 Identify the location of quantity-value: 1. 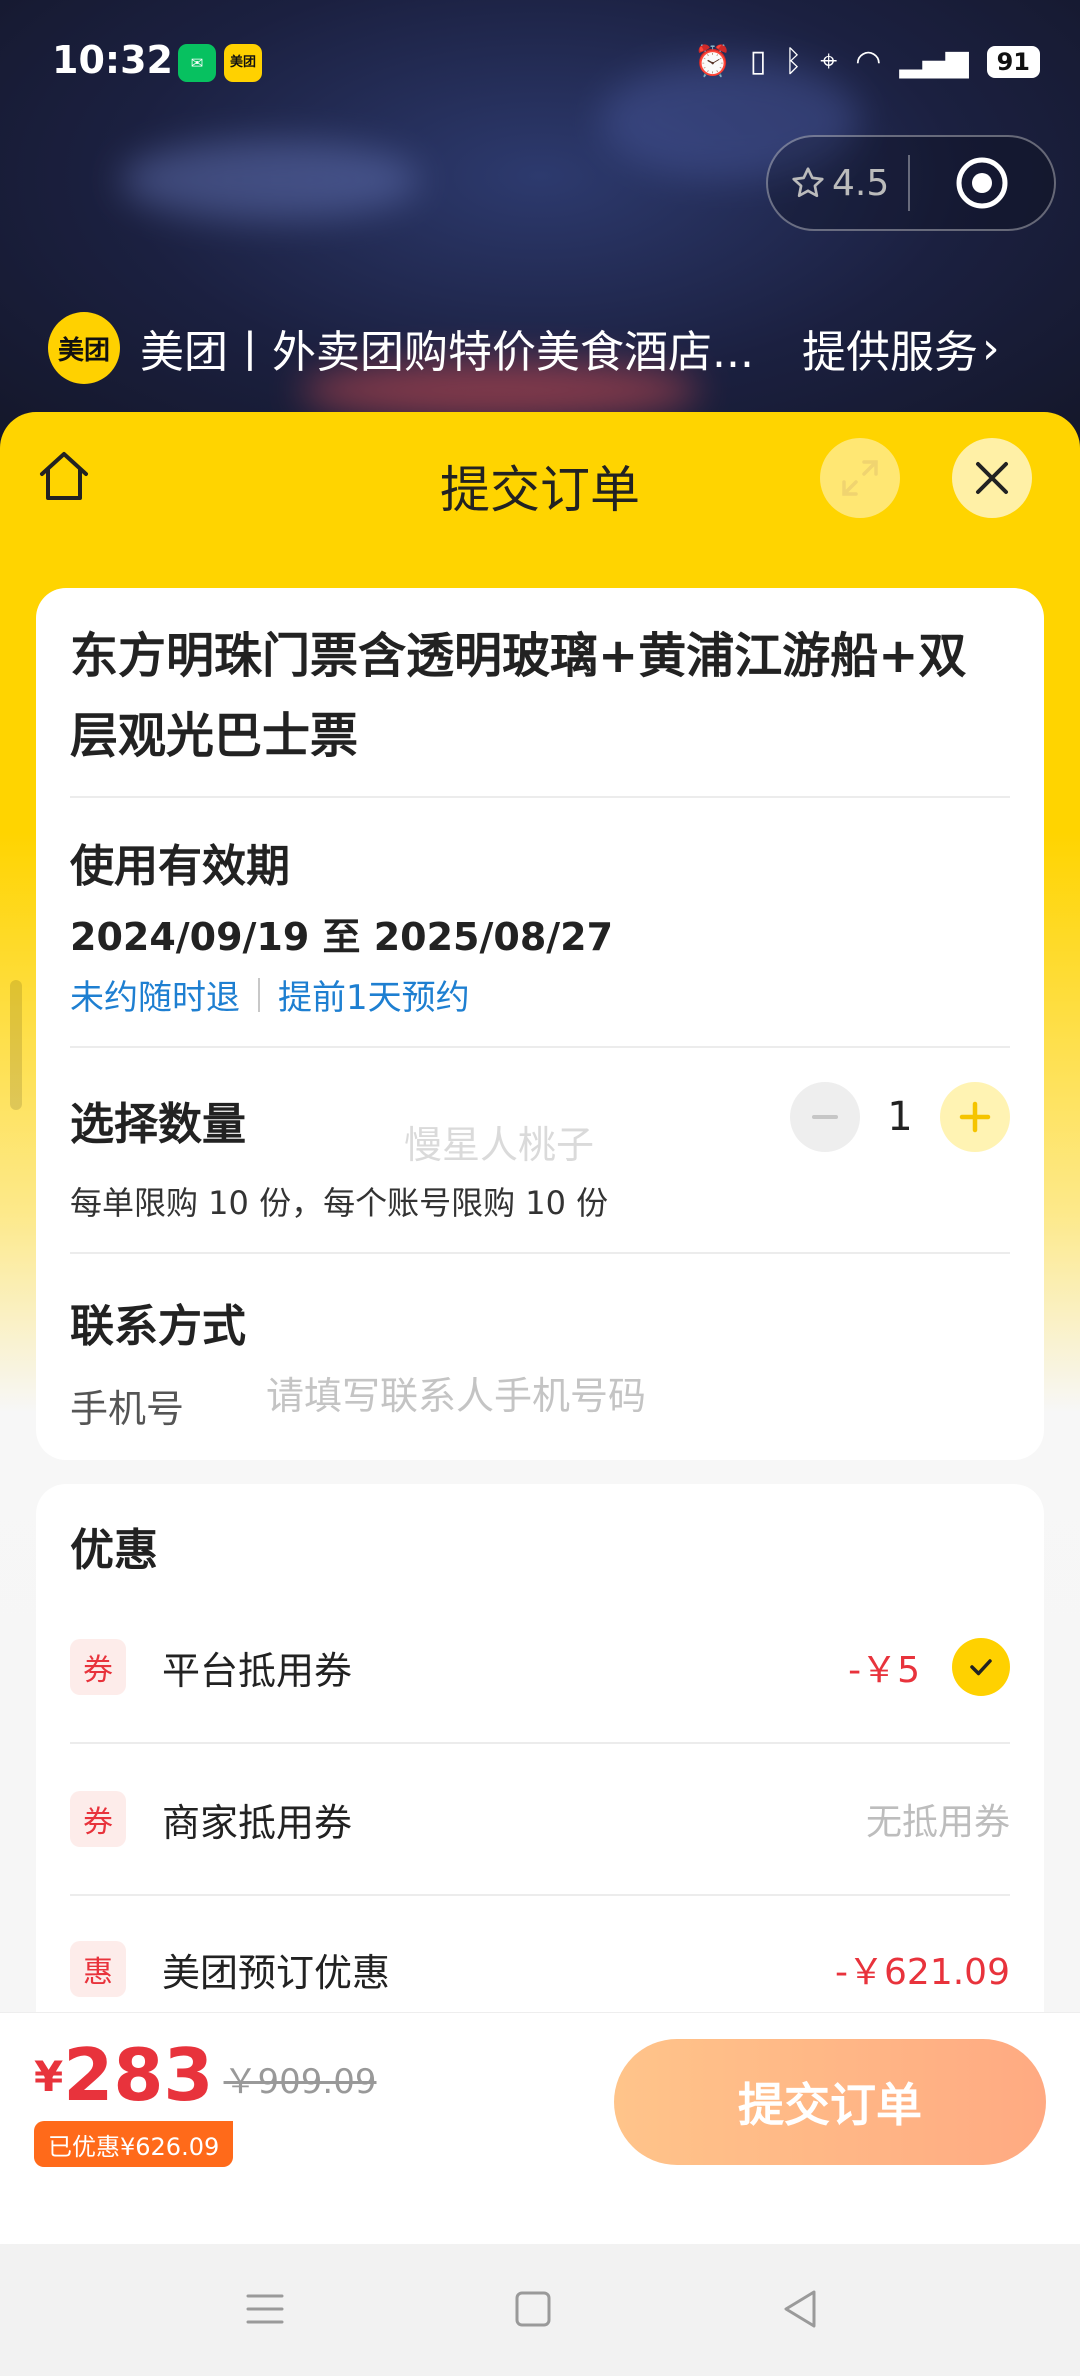
(900, 1117).